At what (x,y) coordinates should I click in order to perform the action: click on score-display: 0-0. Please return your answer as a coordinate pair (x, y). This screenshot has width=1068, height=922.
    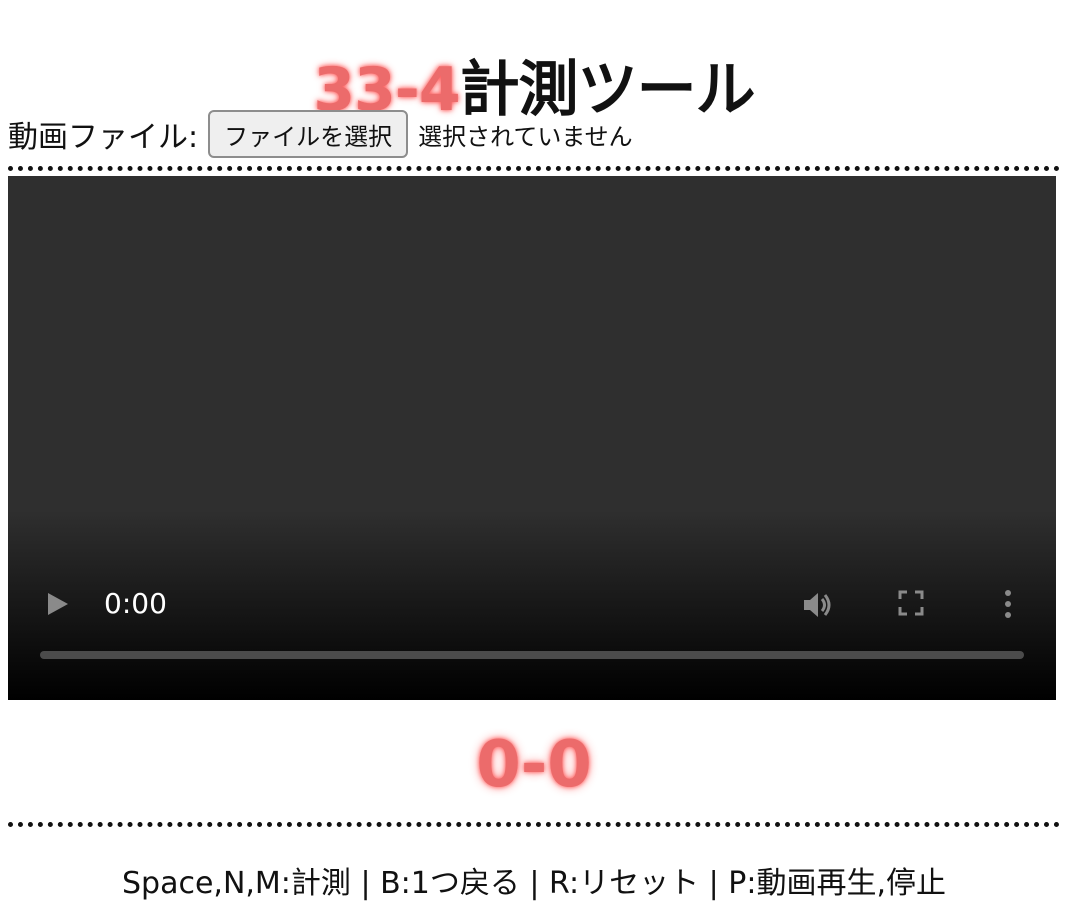
    Looking at the image, I should click on (534, 765).